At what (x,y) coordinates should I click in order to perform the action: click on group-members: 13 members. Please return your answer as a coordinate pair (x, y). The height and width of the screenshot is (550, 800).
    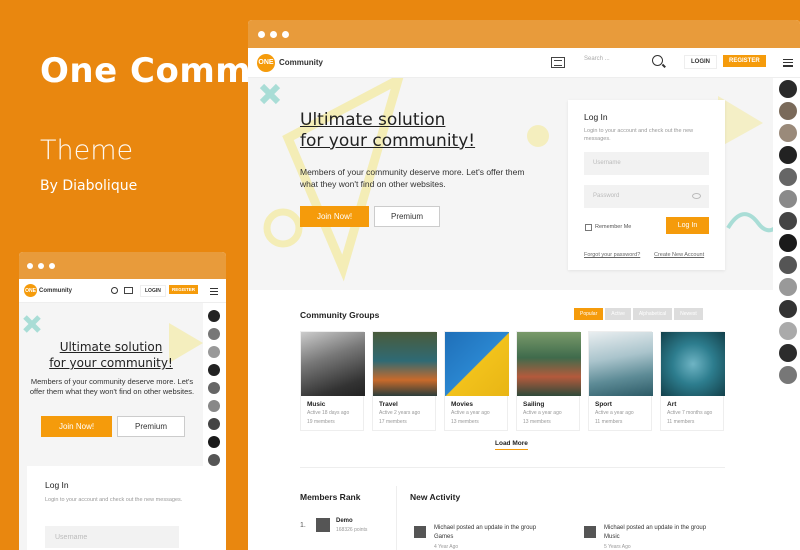
    Looking at the image, I should click on (465, 422).